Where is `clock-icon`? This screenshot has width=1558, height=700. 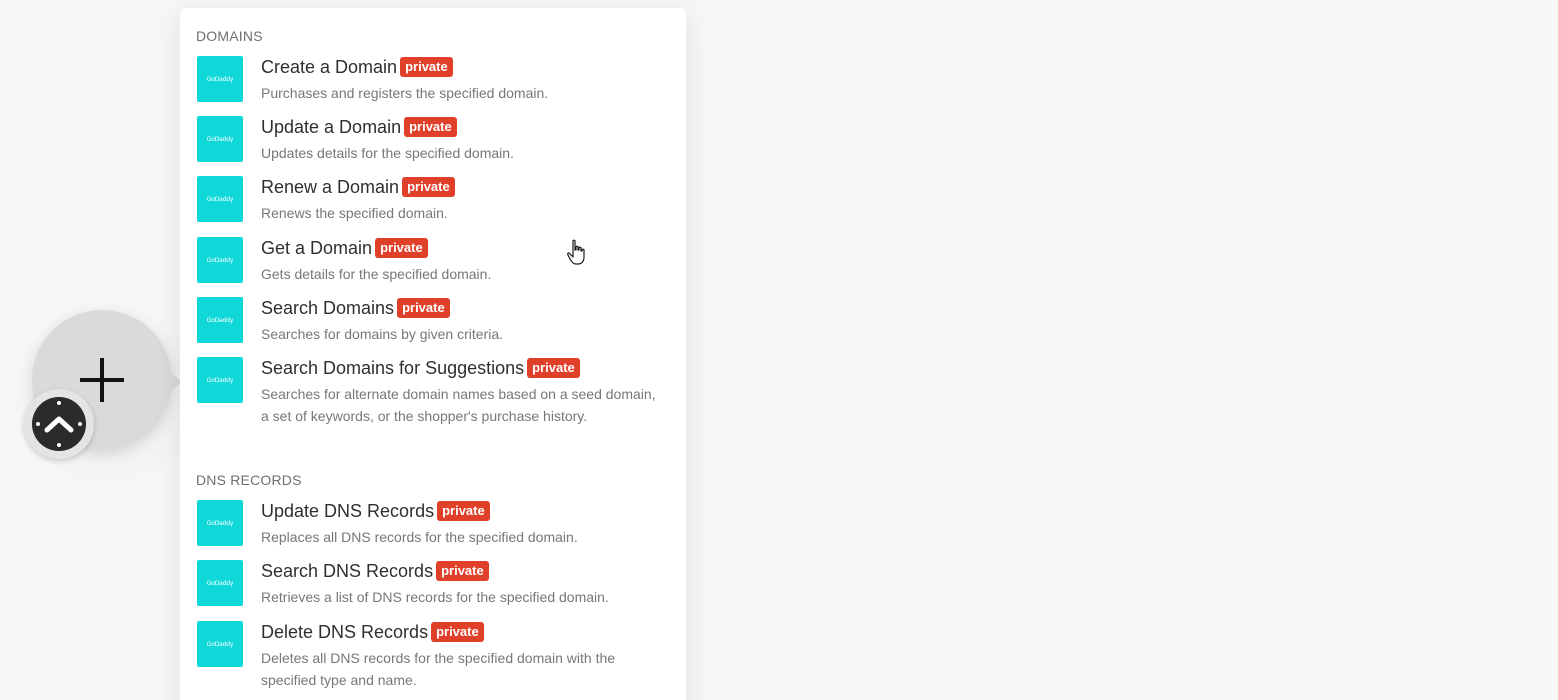
clock-icon is located at coordinates (59, 424).